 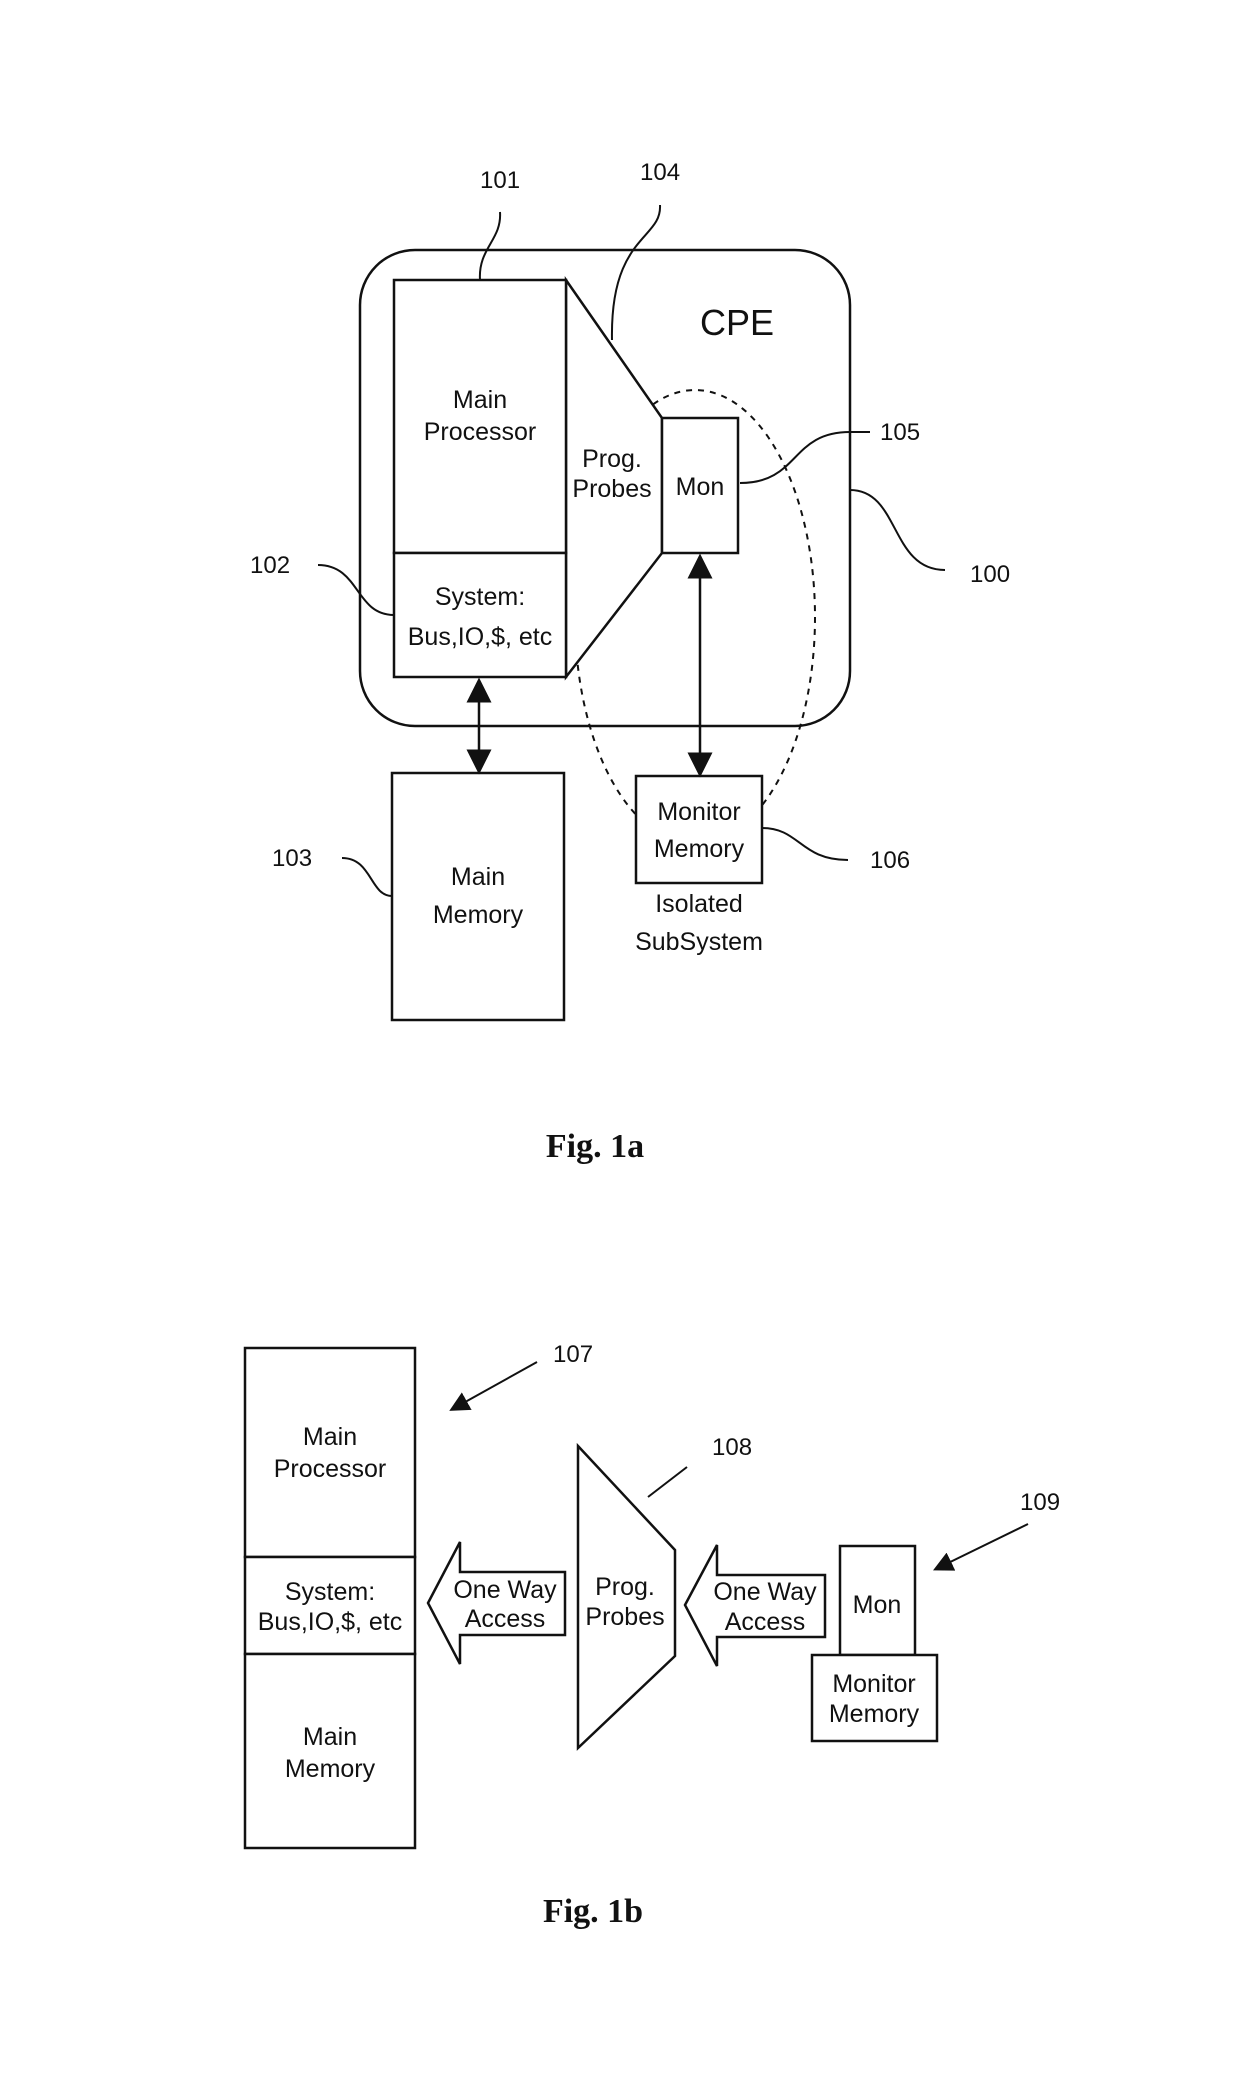 What do you see at coordinates (593, 1911) in the screenshot?
I see `figure-1b-caption: Fig. 1b` at bounding box center [593, 1911].